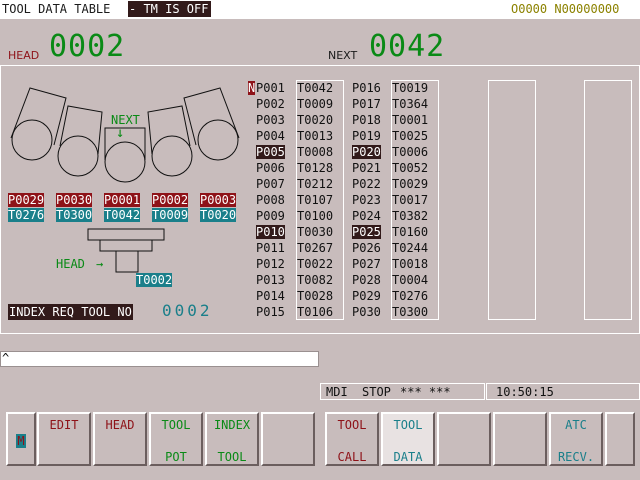 This screenshot has width=640, height=480. What do you see at coordinates (56, 9) in the screenshot?
I see `screen-title: TOOL DATA TABLE` at bounding box center [56, 9].